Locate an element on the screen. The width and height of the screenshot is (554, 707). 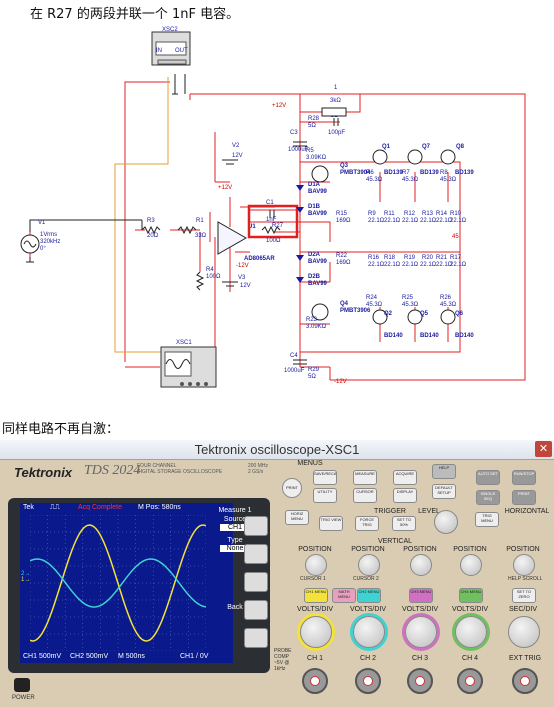
xsc1-label: XSC1 is located at coordinates (184, 343).